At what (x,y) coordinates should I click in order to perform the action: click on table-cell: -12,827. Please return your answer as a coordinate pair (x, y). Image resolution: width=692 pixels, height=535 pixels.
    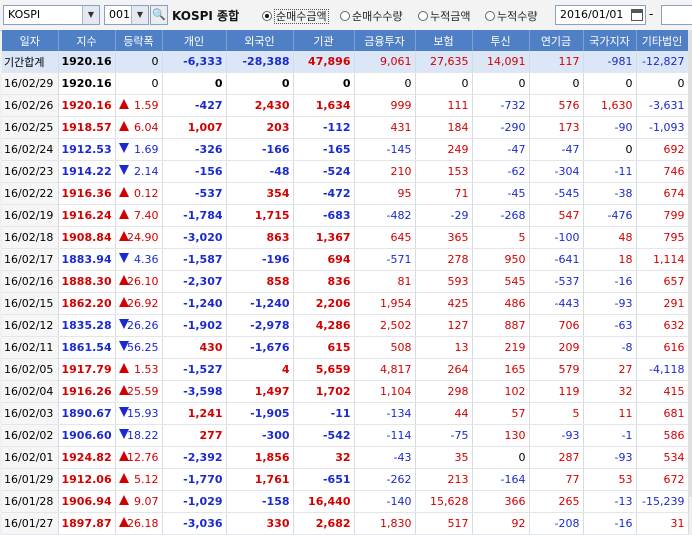
    Looking at the image, I should click on (662, 62).